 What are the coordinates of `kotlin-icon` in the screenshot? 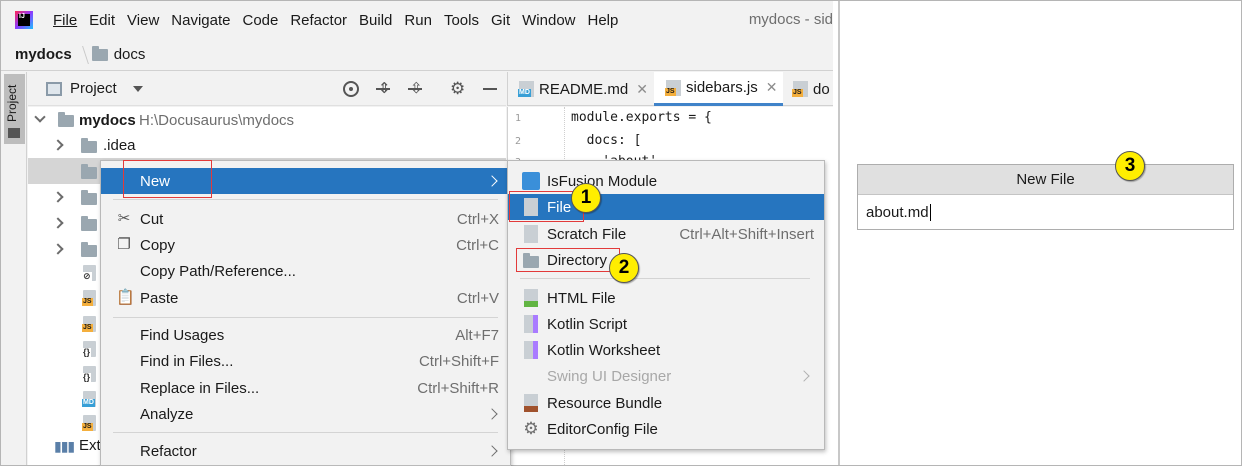 It's located at (531, 350).